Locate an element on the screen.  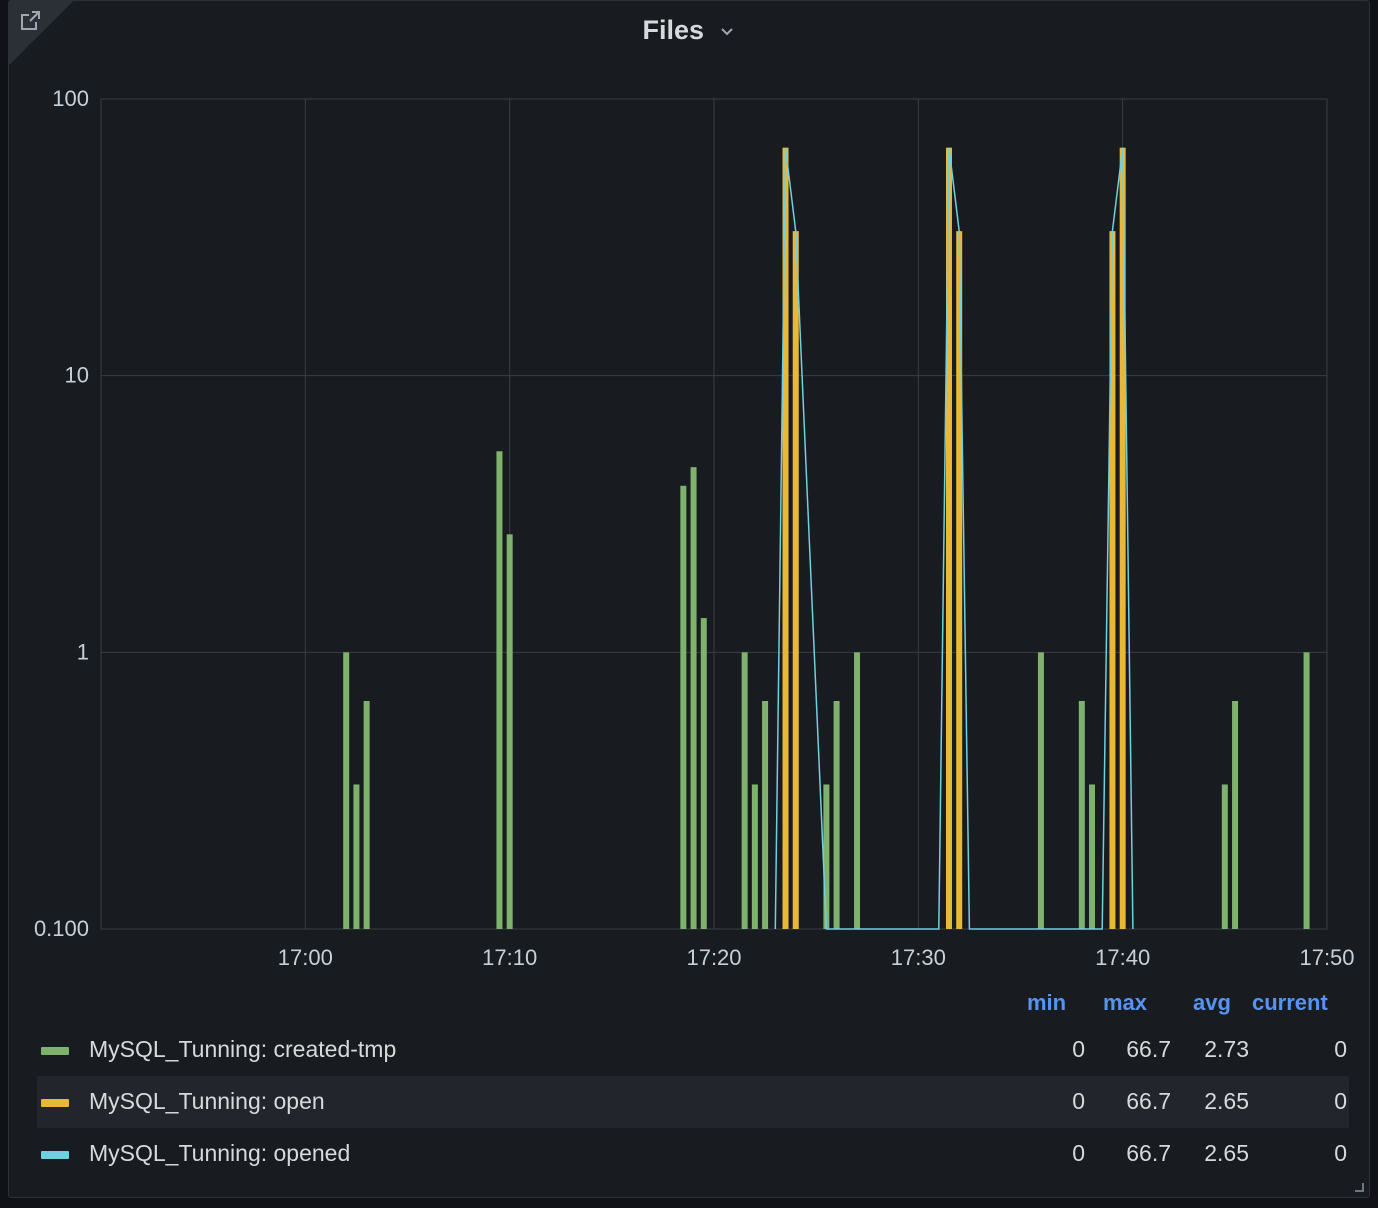
x-tick-label: 17:40 is located at coordinates (1122, 957).